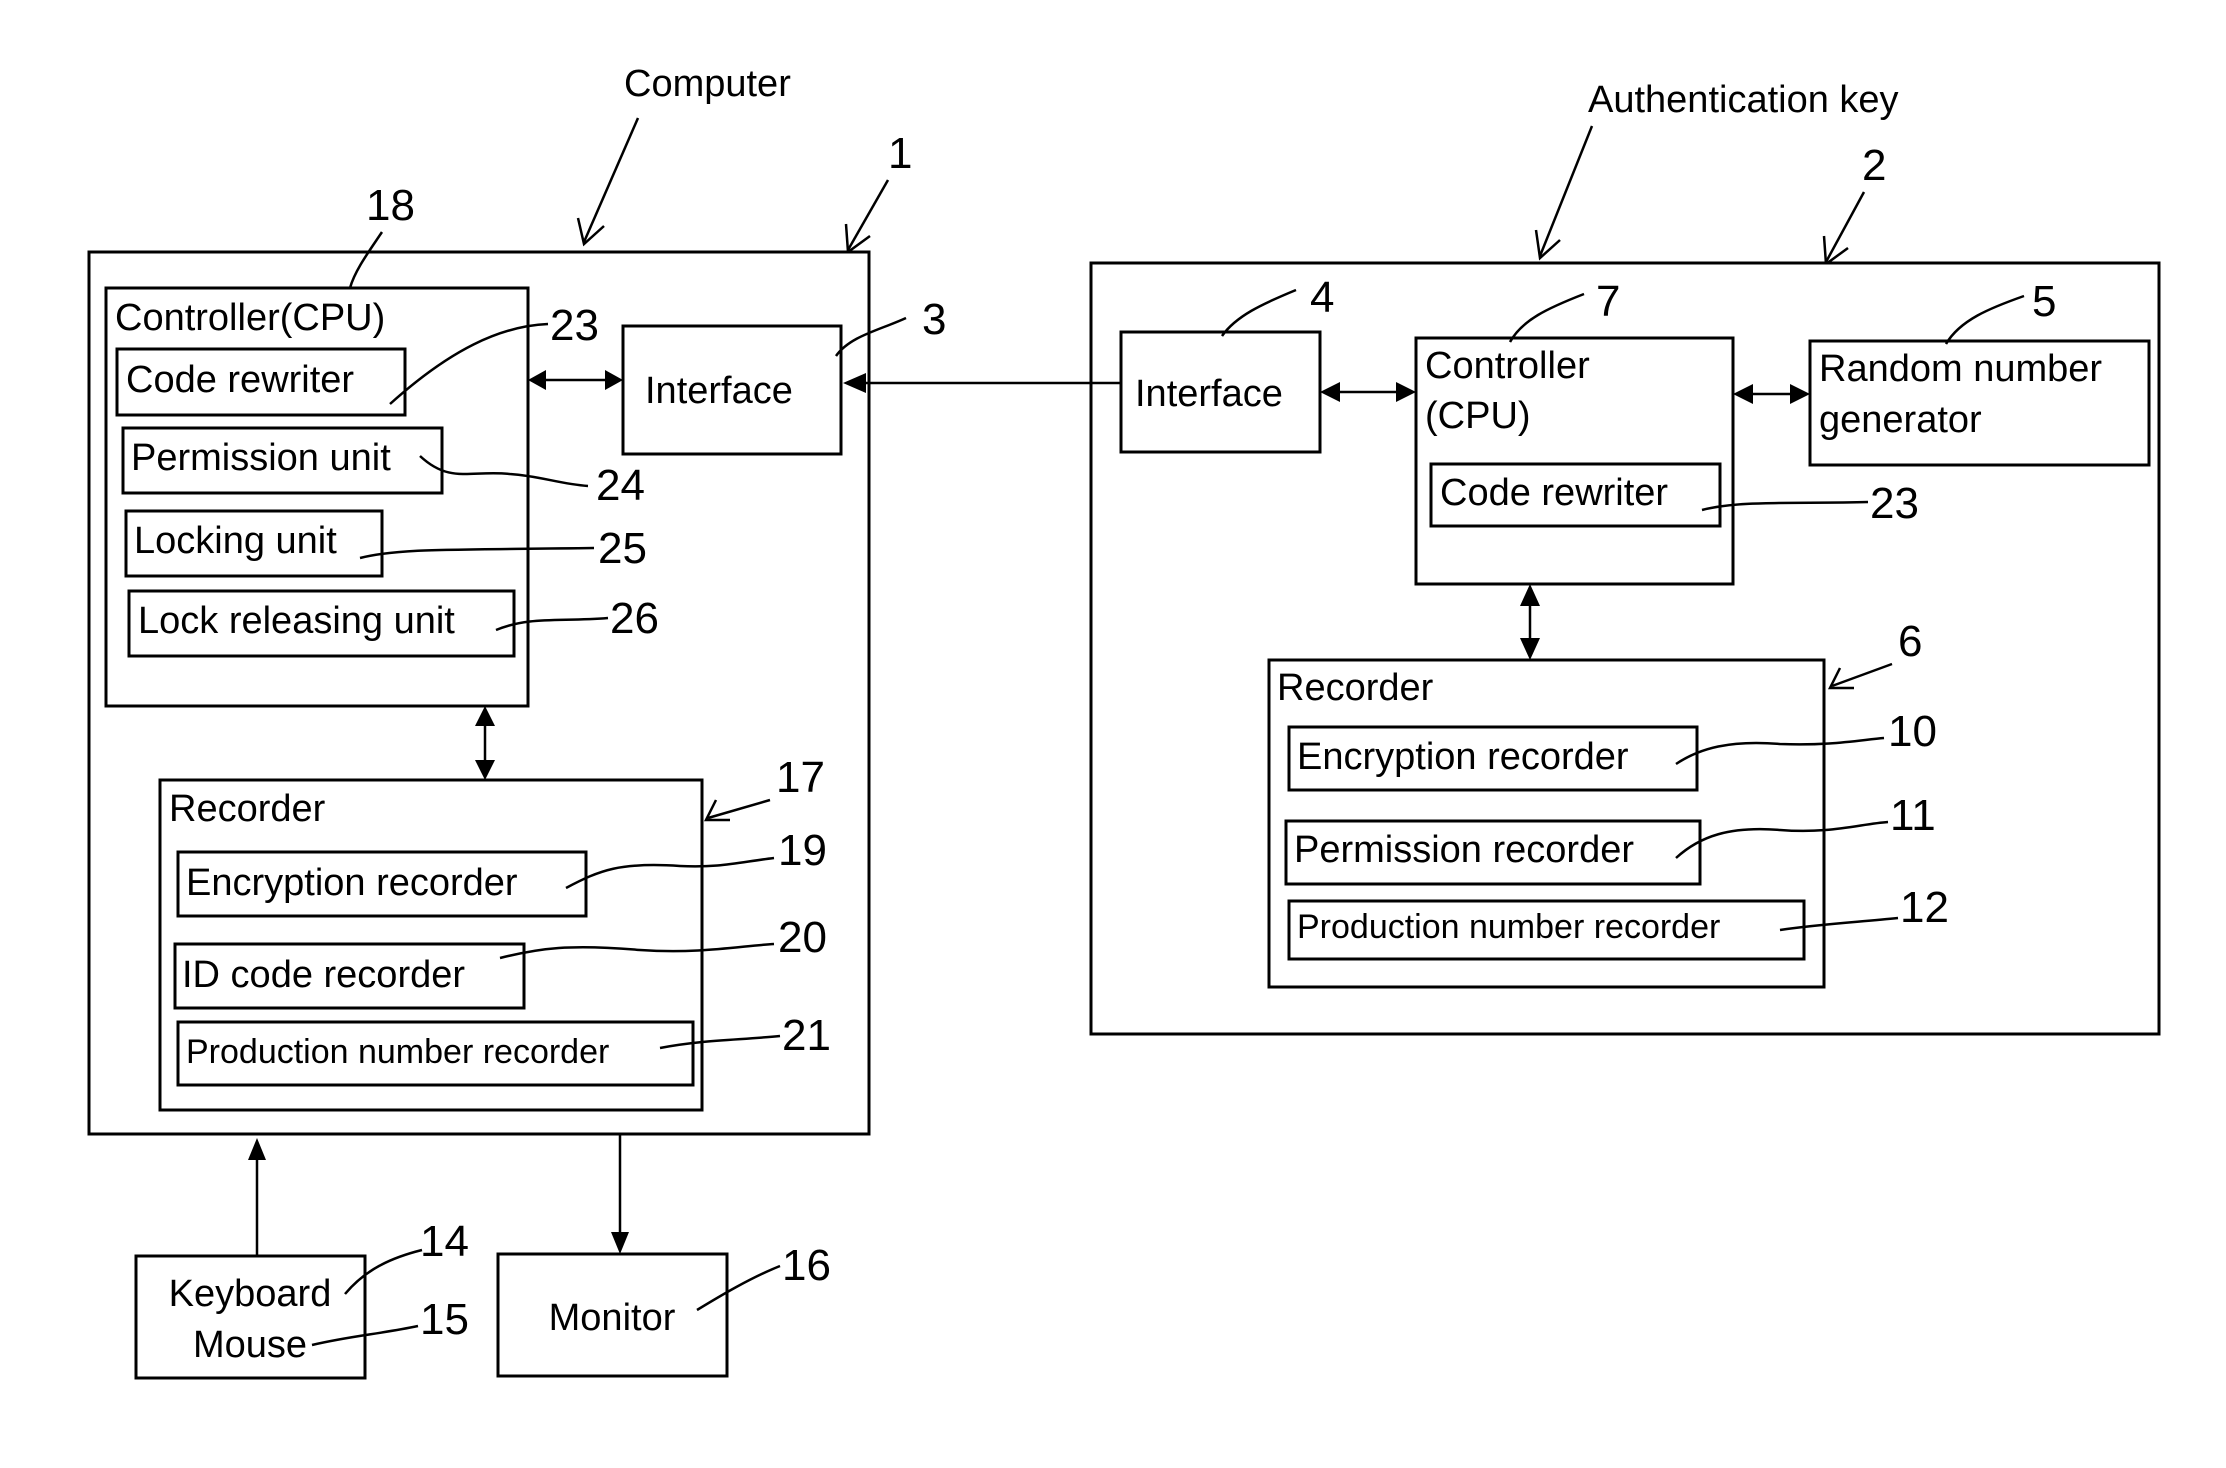  Describe the element at coordinates (574, 325) in the screenshot. I see `ref-23-left: 23` at that location.